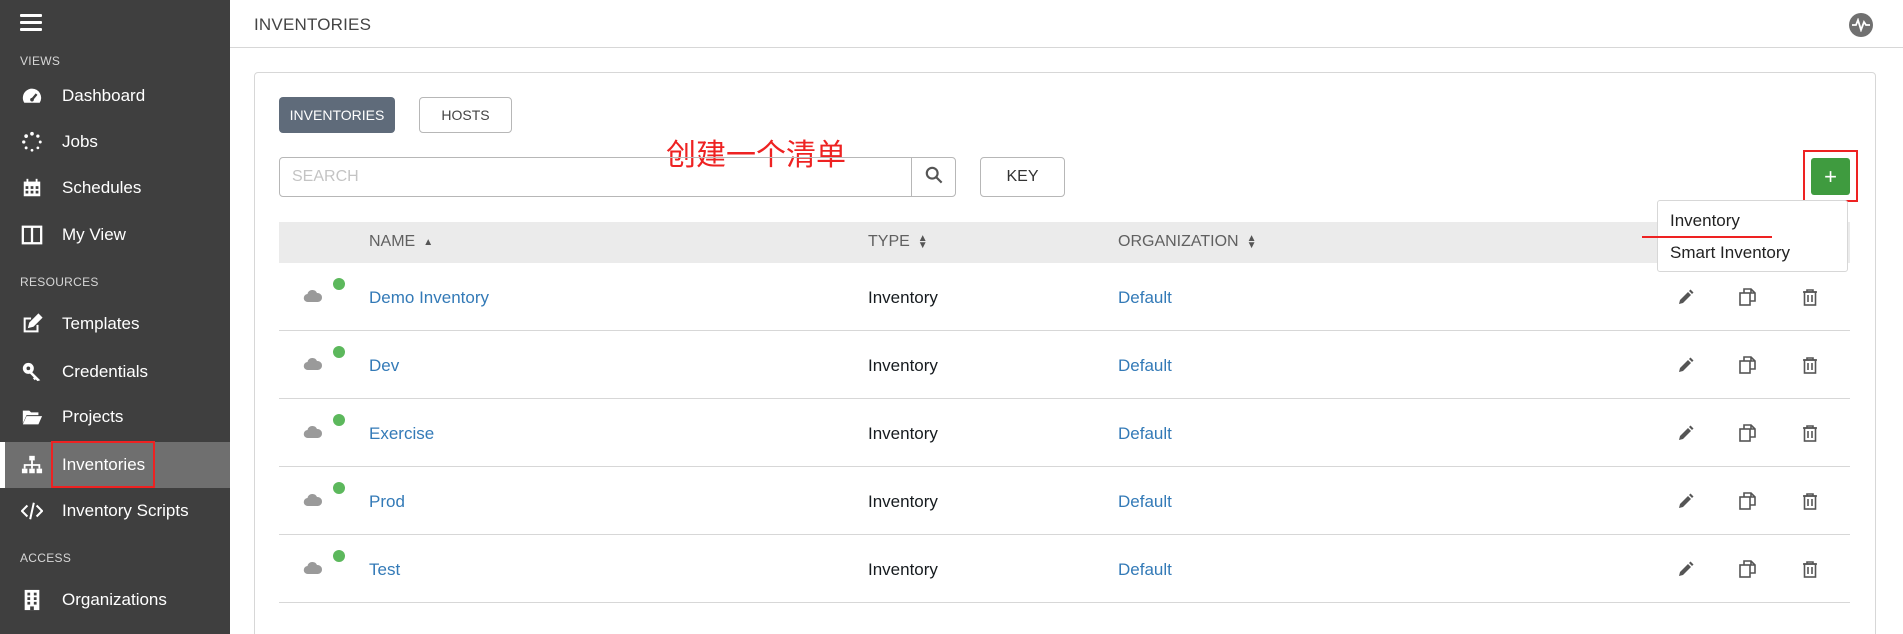 The height and width of the screenshot is (634, 1903). I want to click on column-header-label: NAME, so click(392, 241).